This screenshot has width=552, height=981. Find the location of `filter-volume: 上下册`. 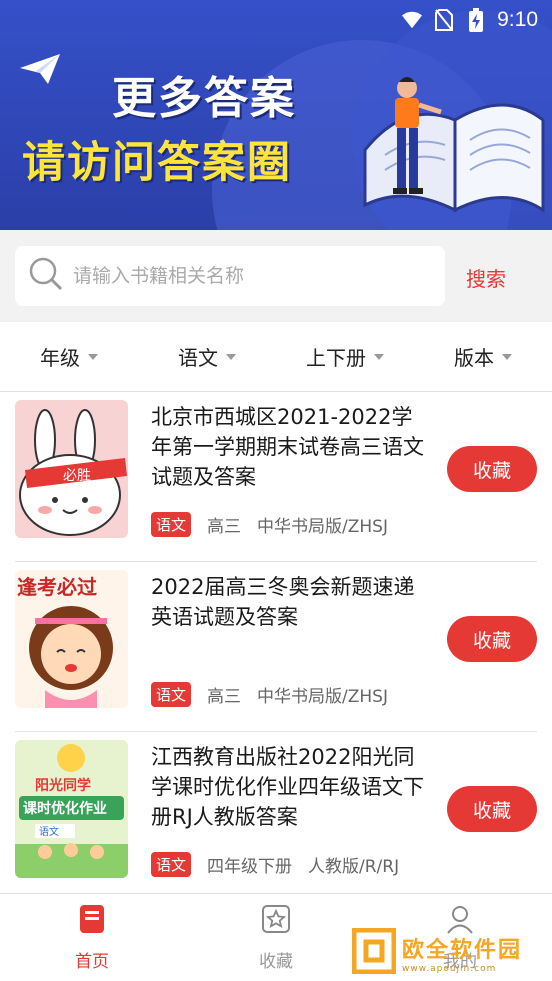

filter-volume: 上下册 is located at coordinates (345, 356).